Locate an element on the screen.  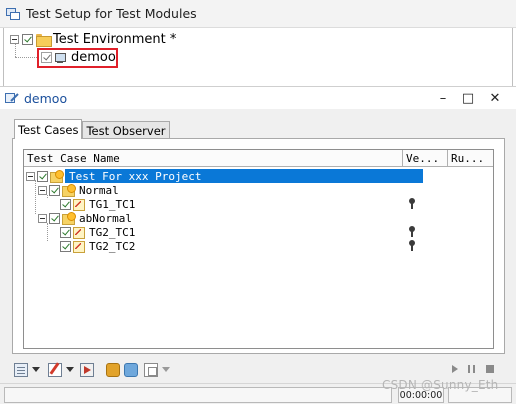
tree-row: TG2_TC1 is located at coordinates (97, 232).